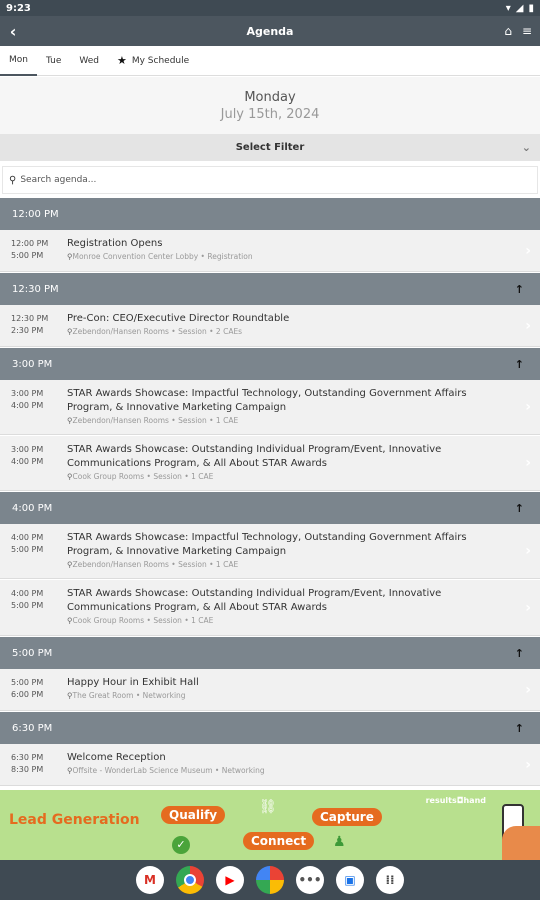  Describe the element at coordinates (193, 815) in the screenshot. I see `banner-qualify: Qualify` at that location.